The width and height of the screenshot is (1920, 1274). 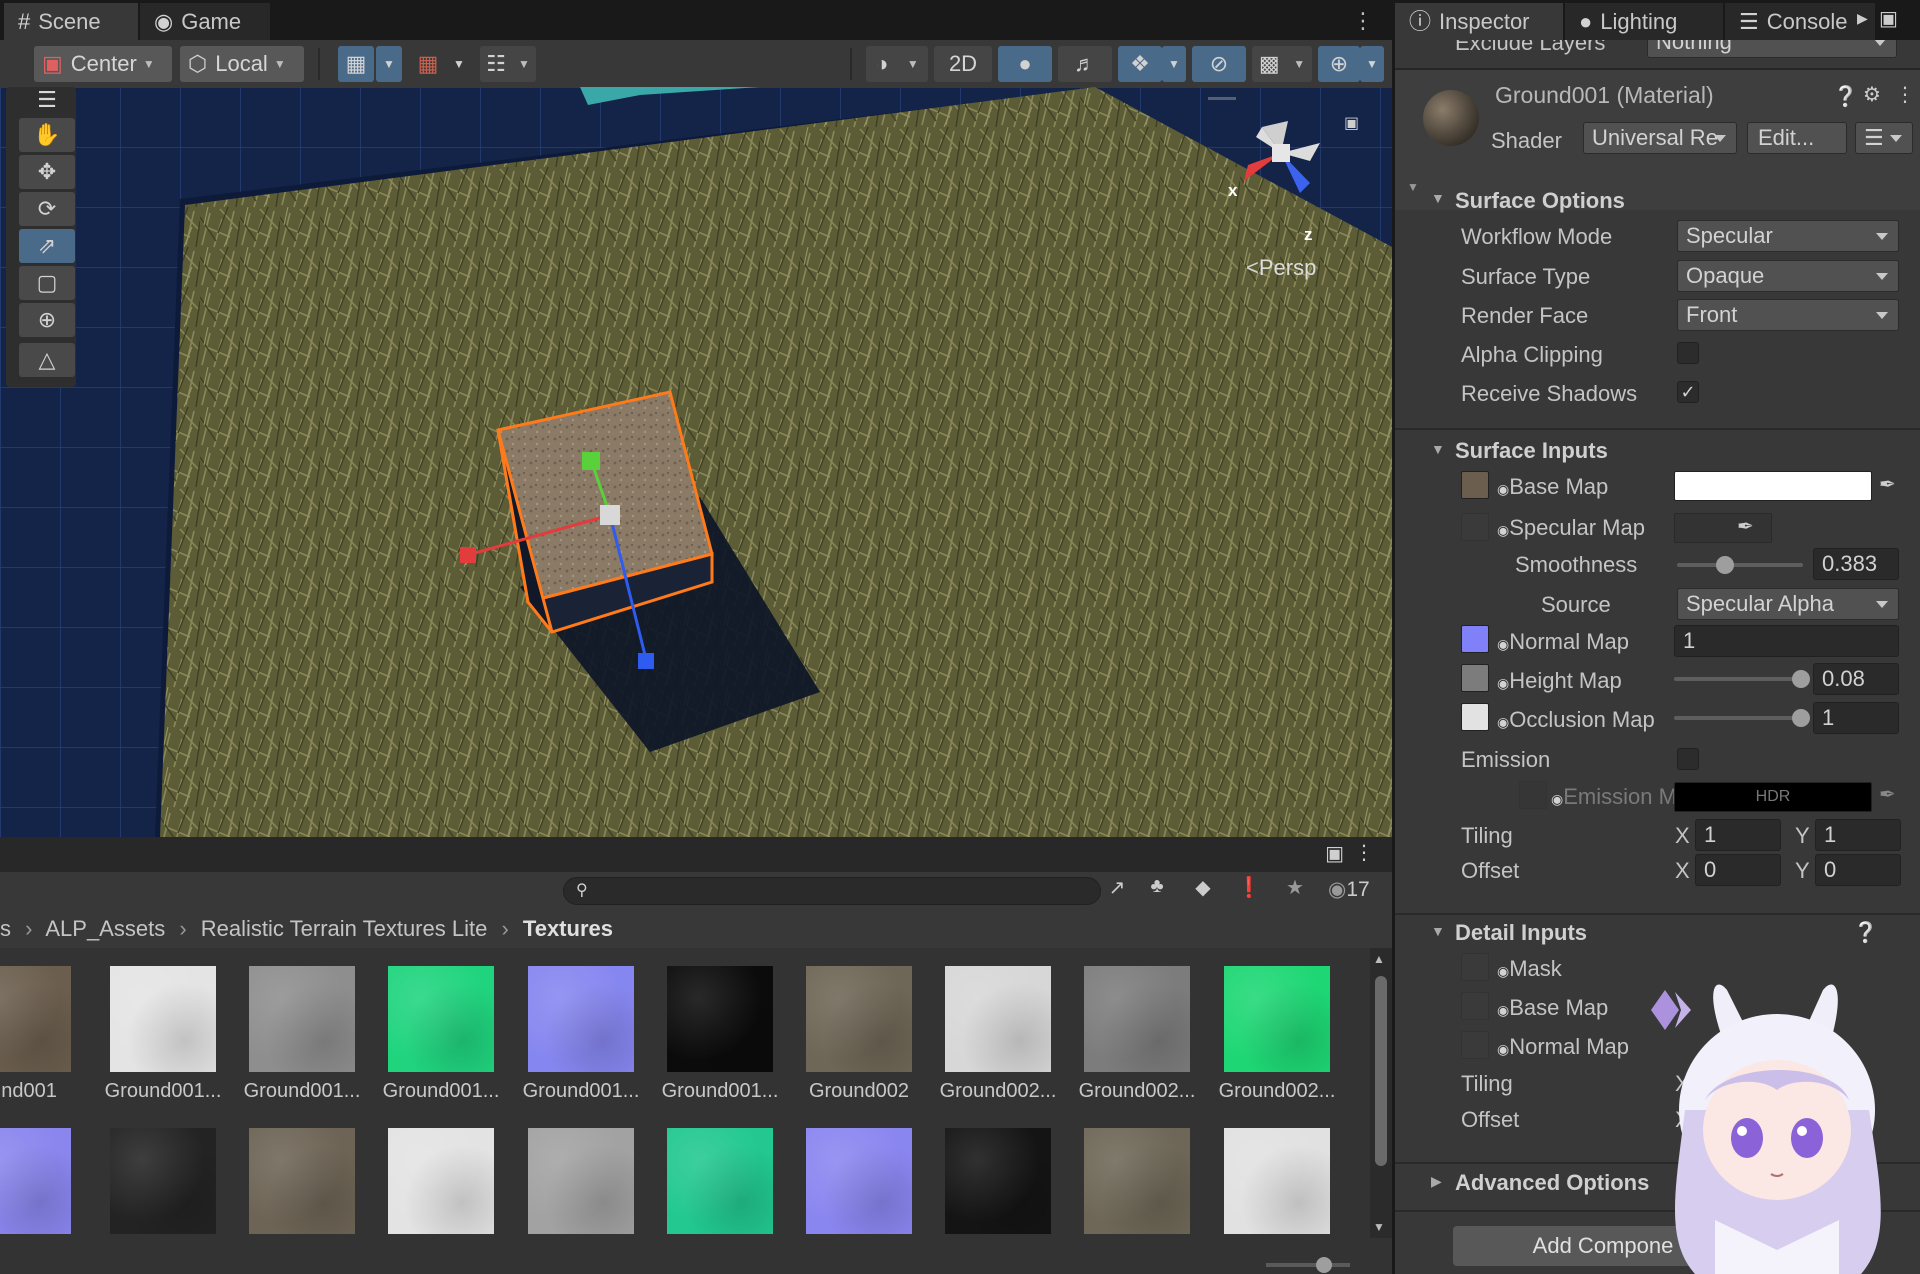 What do you see at coordinates (1379, 1227) in the screenshot?
I see `chevron-down-icon: ▼` at bounding box center [1379, 1227].